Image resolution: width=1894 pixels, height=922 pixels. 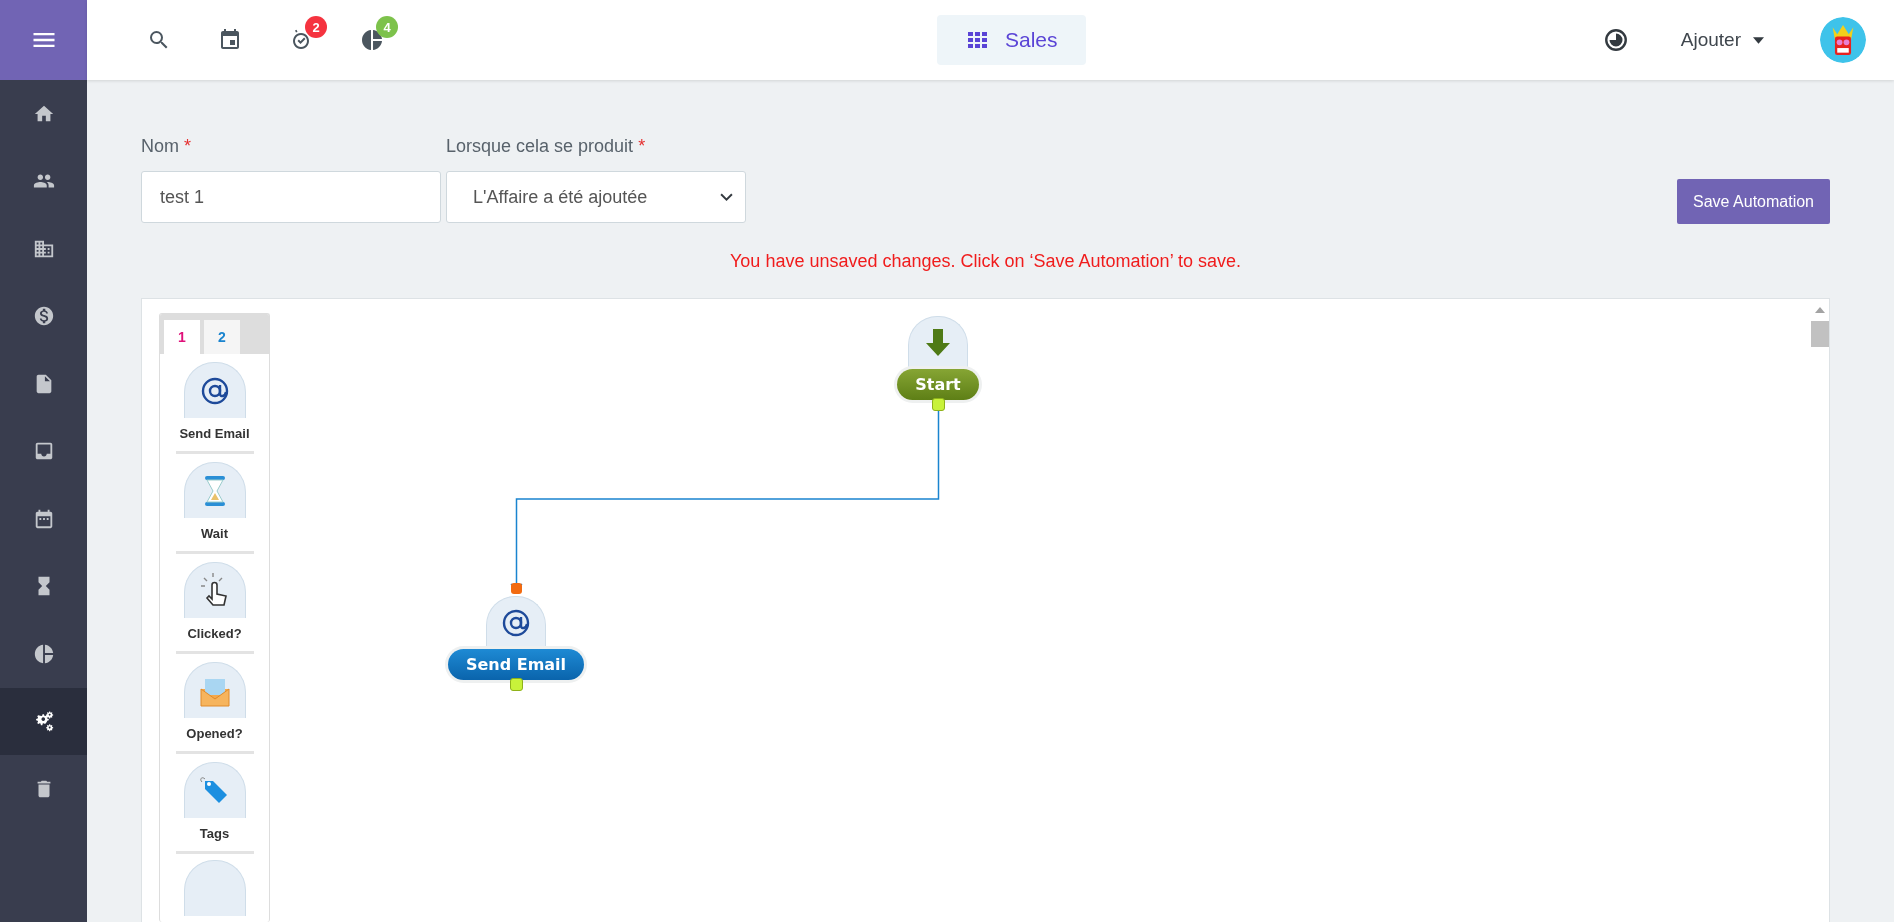 I want to click on action-label: Wait, so click(x=214, y=533).